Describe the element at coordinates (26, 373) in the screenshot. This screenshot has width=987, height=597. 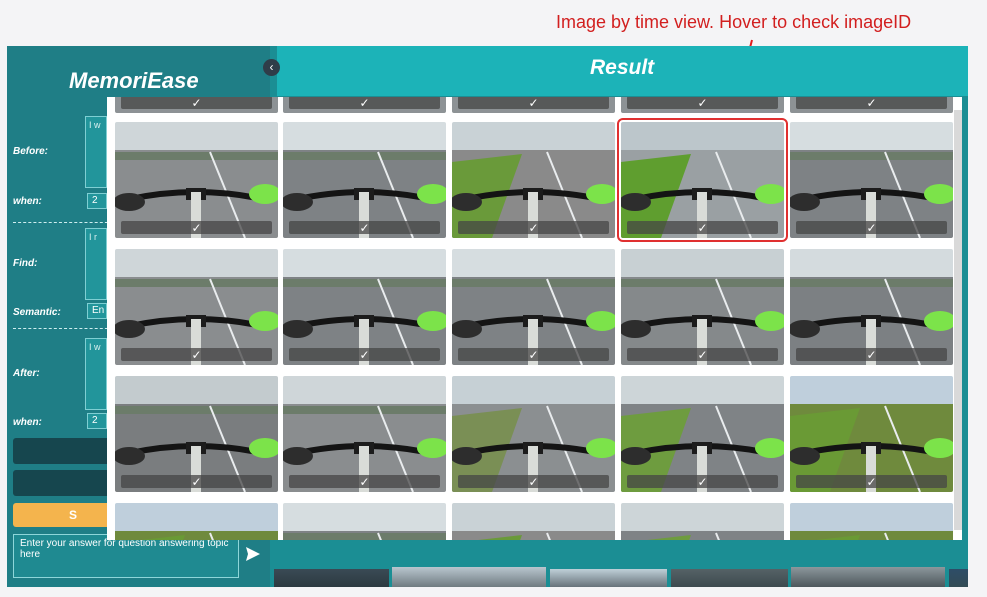
I see `after-label: After:` at that location.